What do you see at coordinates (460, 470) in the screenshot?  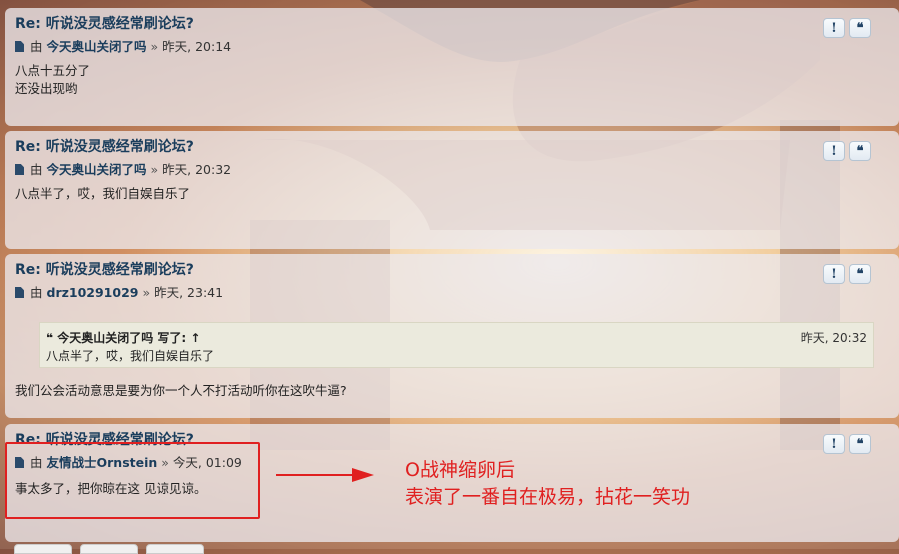 I see `annotation-line: O战神缩卵后` at bounding box center [460, 470].